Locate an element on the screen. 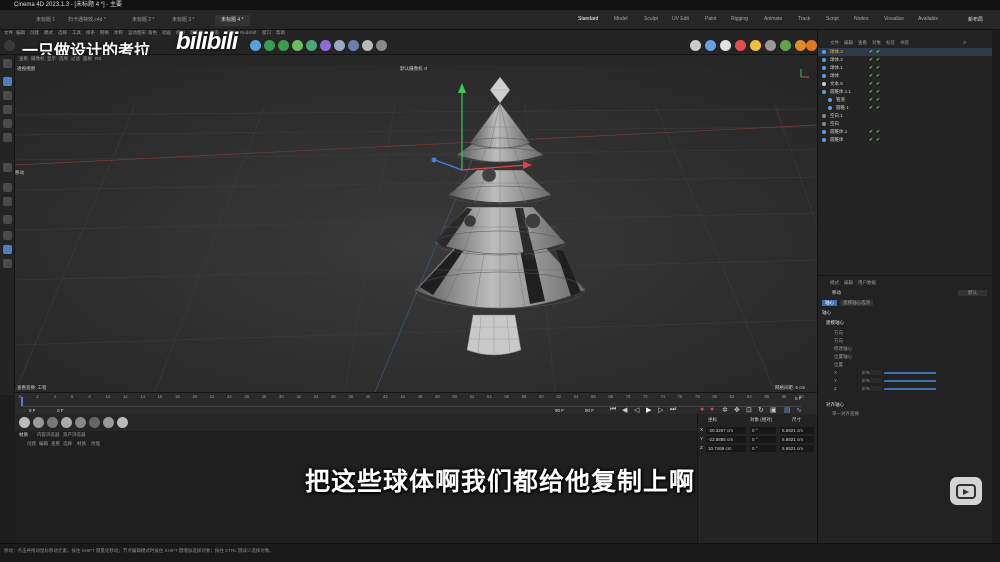  light-icon is located at coordinates (381, 45).